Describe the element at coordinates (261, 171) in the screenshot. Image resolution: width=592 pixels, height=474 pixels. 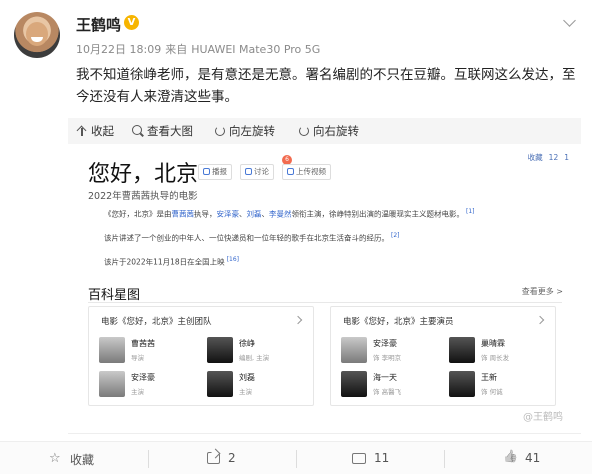
I see `discuss-label: 讨论` at that location.